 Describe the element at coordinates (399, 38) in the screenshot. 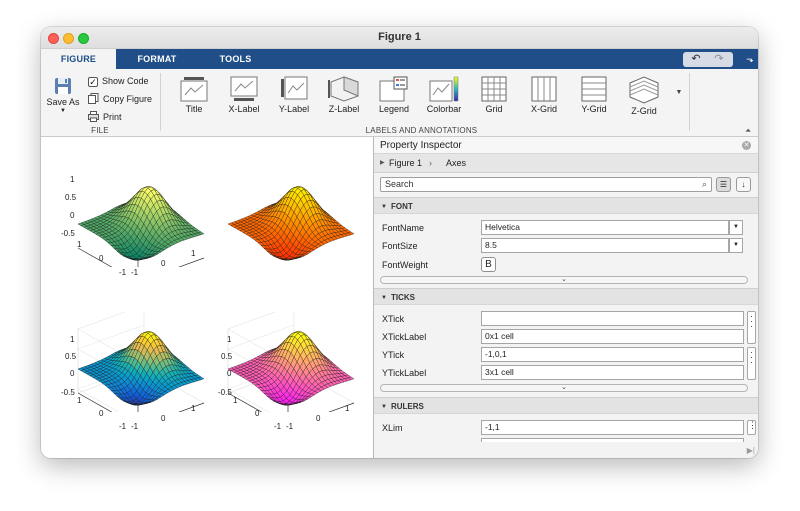

I see `title-bar: Figure 1` at that location.